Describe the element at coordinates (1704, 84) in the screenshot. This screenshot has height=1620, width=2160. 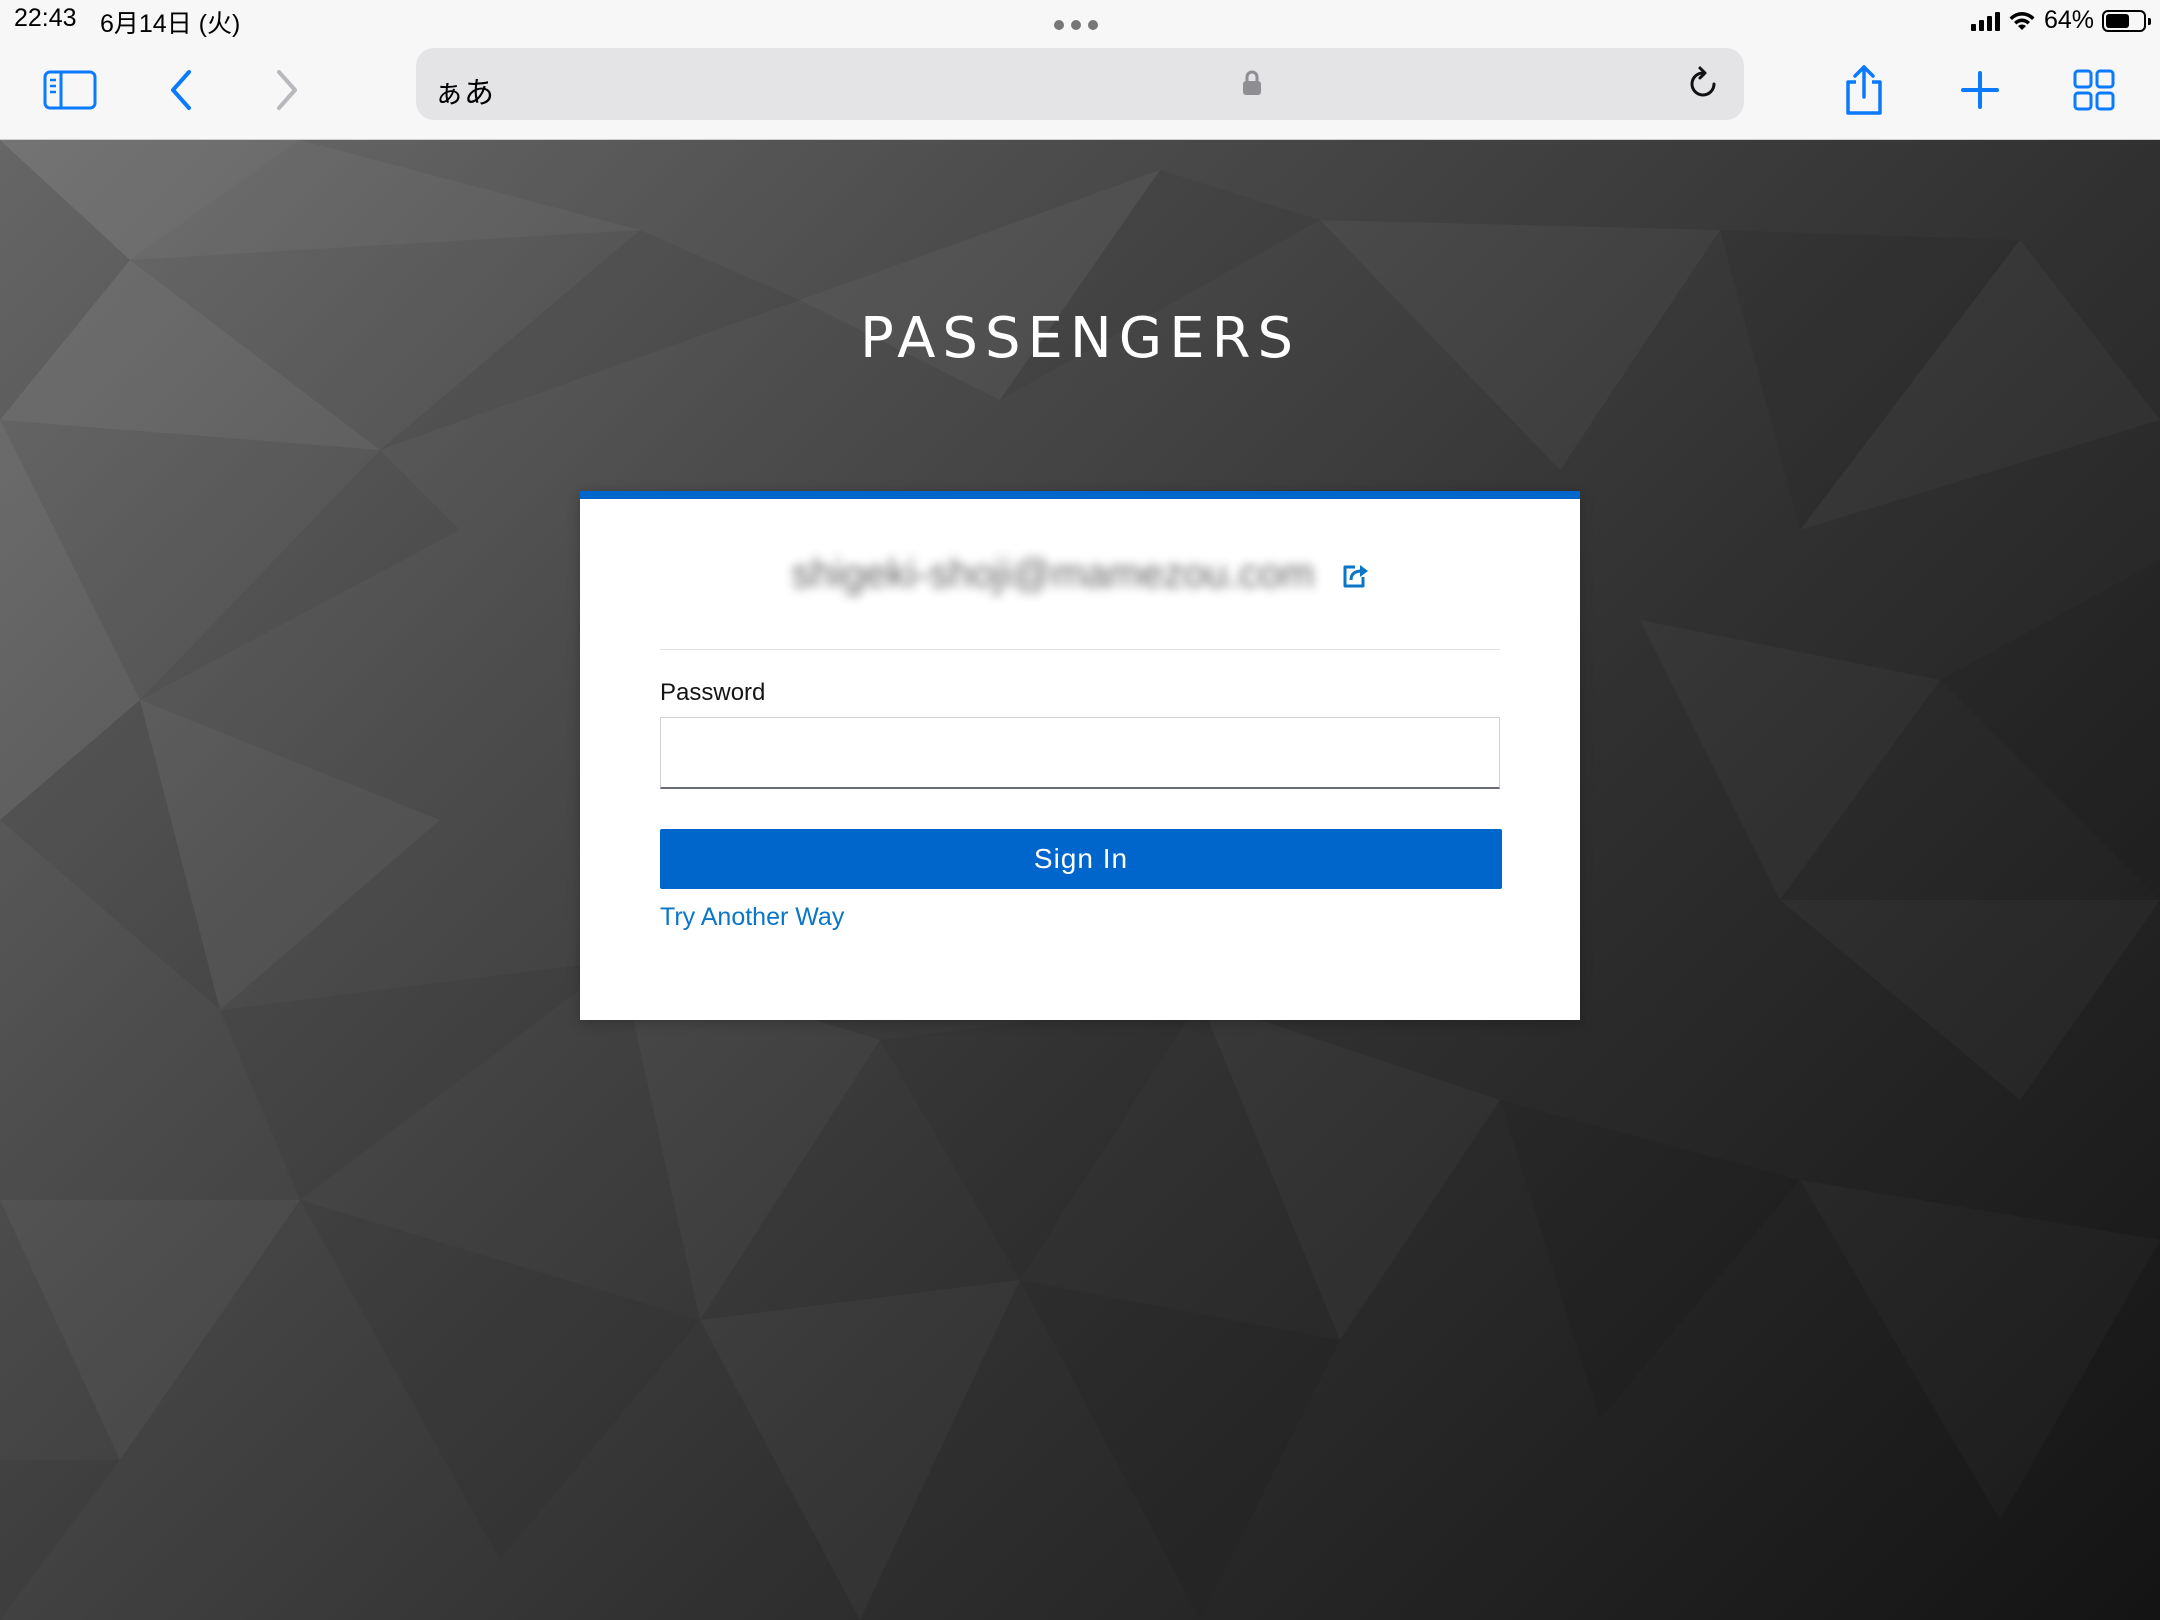
I see `reload-icon` at that location.